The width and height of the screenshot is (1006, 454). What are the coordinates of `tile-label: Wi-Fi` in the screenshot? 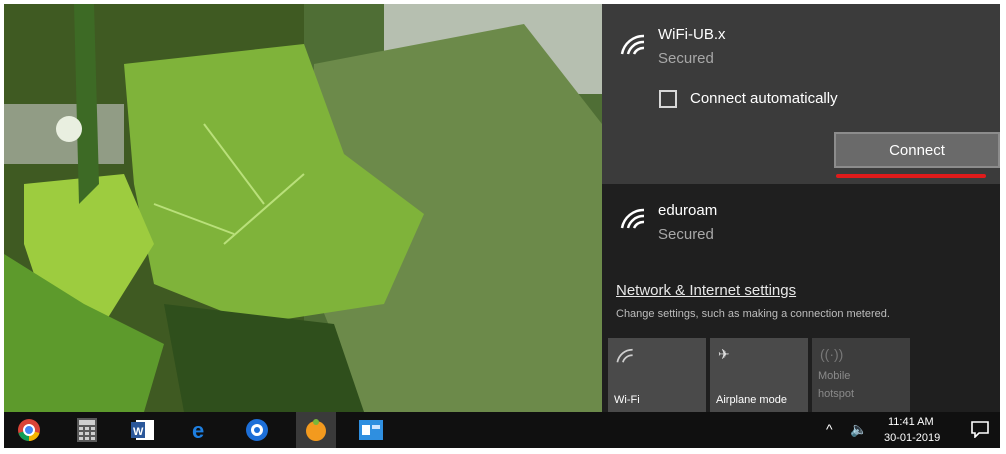 It's located at (627, 400).